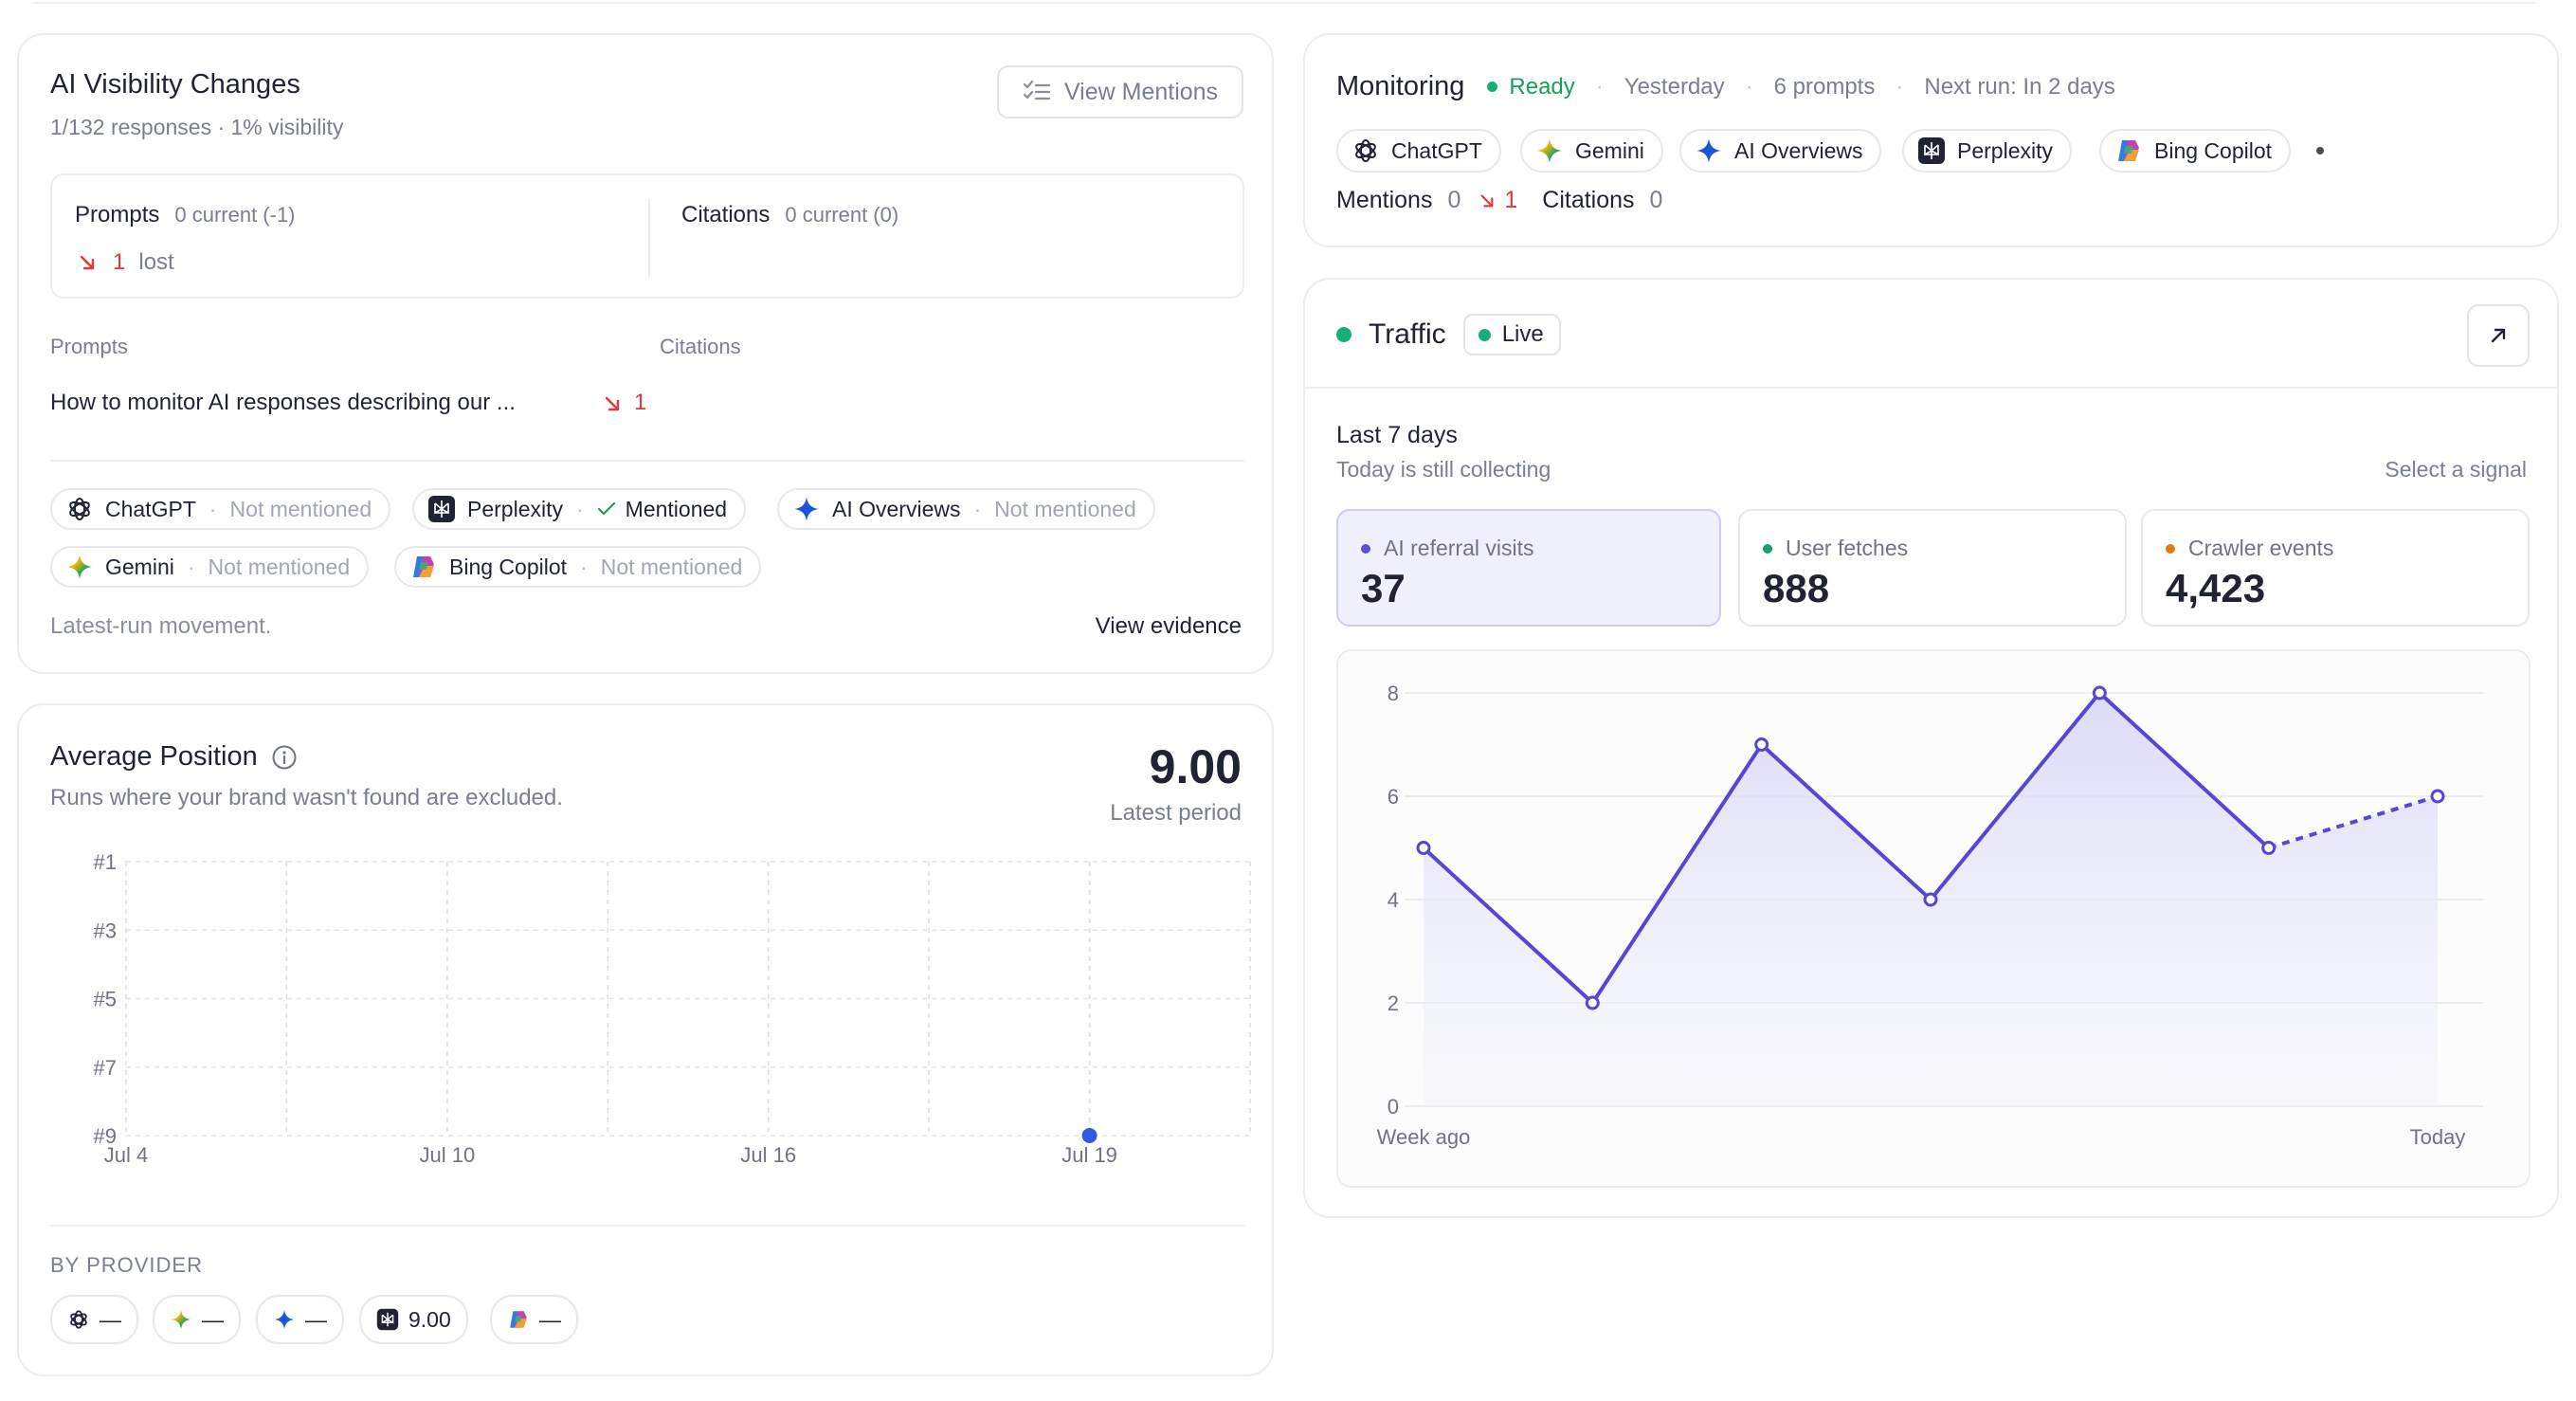 This screenshot has width=2576, height=1401. Describe the element at coordinates (284, 757) in the screenshot. I see `info-icon` at that location.